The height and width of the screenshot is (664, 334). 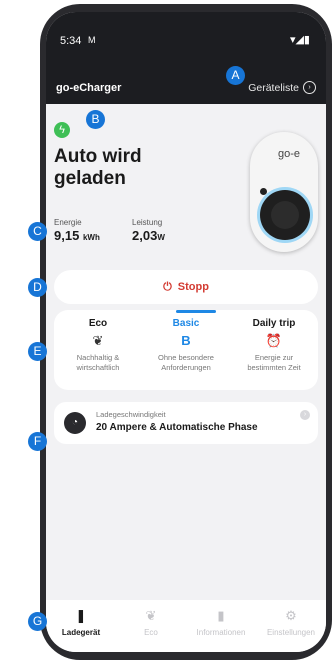 What do you see at coordinates (161, 237) in the screenshot?
I see `power-unit: W` at bounding box center [161, 237].